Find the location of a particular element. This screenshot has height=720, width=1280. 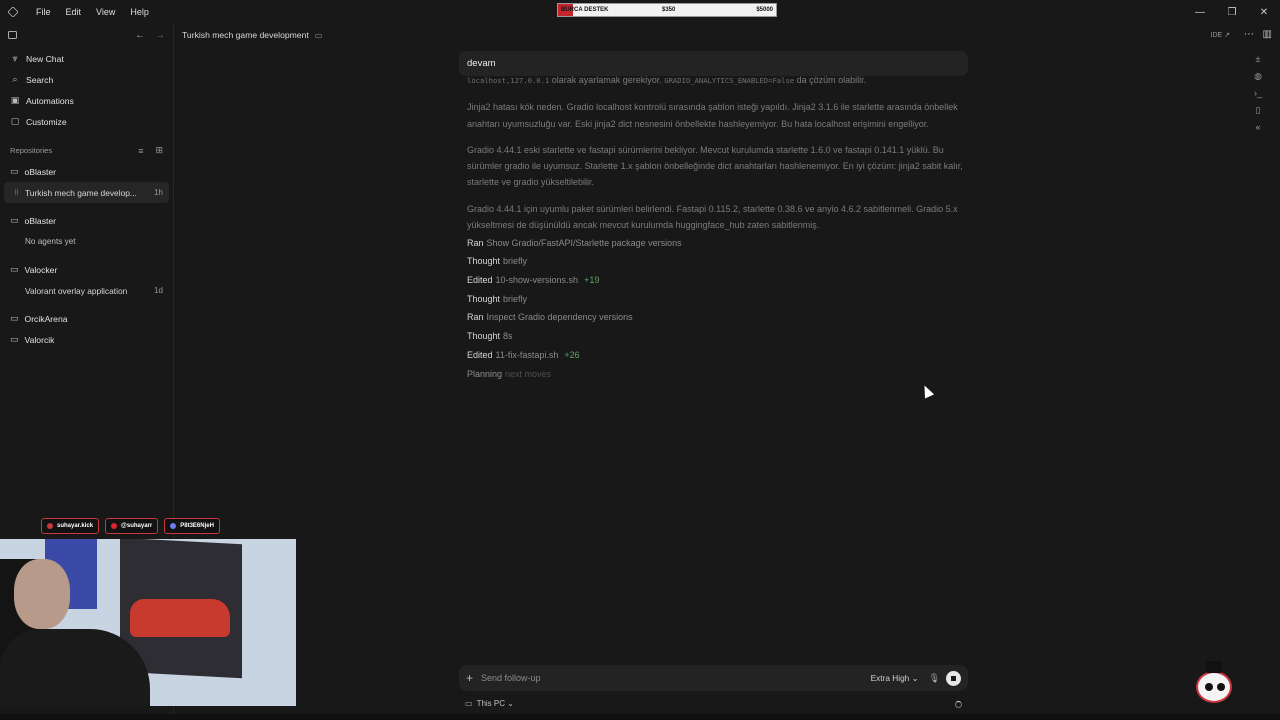

add-attachment-icon: + is located at coordinates (469, 678).